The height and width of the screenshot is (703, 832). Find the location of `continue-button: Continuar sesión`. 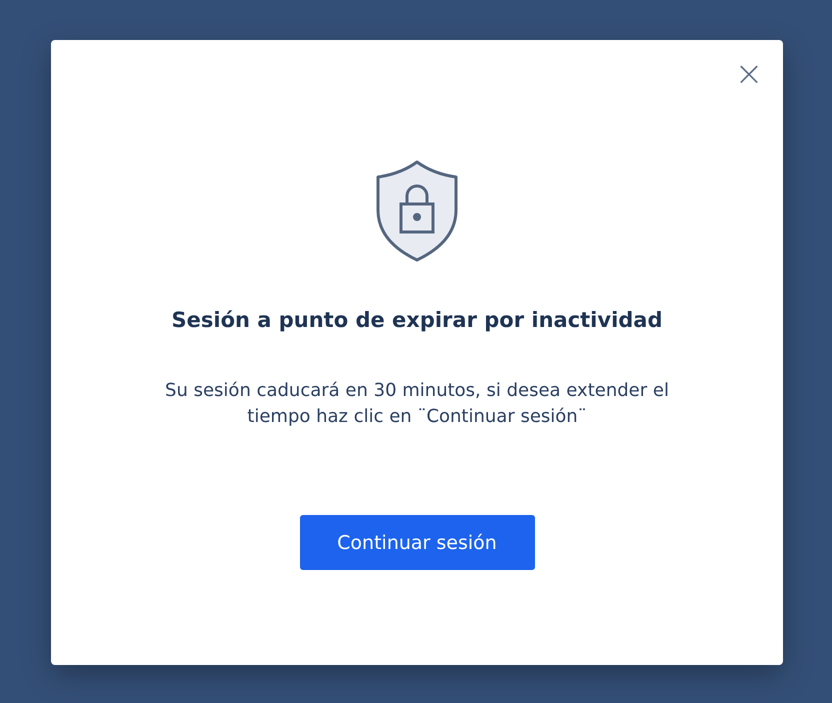

continue-button: Continuar sesión is located at coordinates (417, 542).